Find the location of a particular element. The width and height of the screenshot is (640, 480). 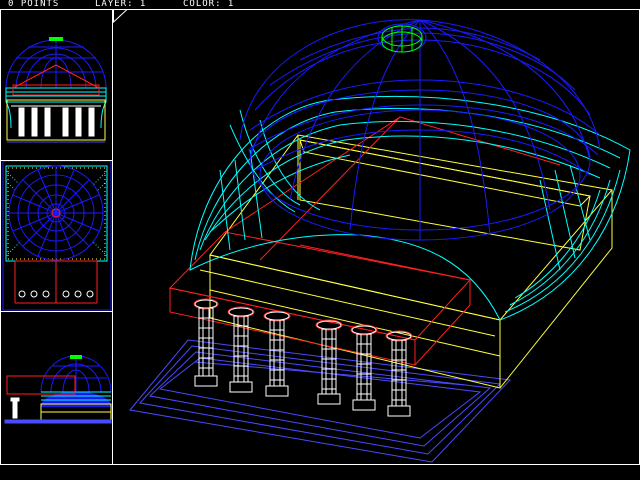

front-elevation-view-icon is located at coordinates (56, 90).